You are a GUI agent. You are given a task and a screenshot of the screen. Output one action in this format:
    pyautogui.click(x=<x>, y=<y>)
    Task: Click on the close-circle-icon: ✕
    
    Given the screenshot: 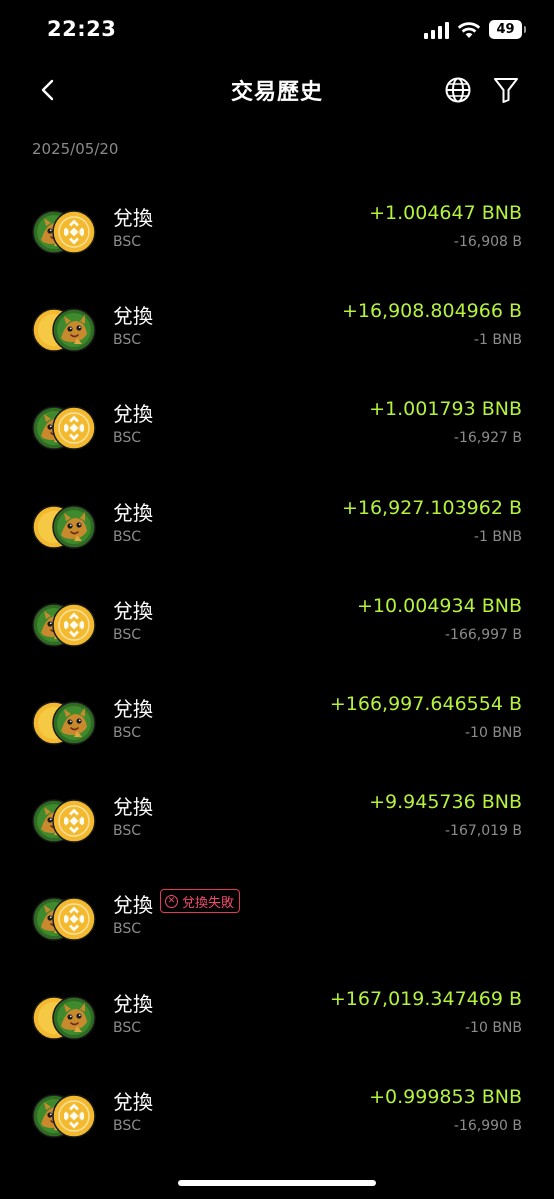 What is the action you would take?
    pyautogui.click(x=171, y=901)
    